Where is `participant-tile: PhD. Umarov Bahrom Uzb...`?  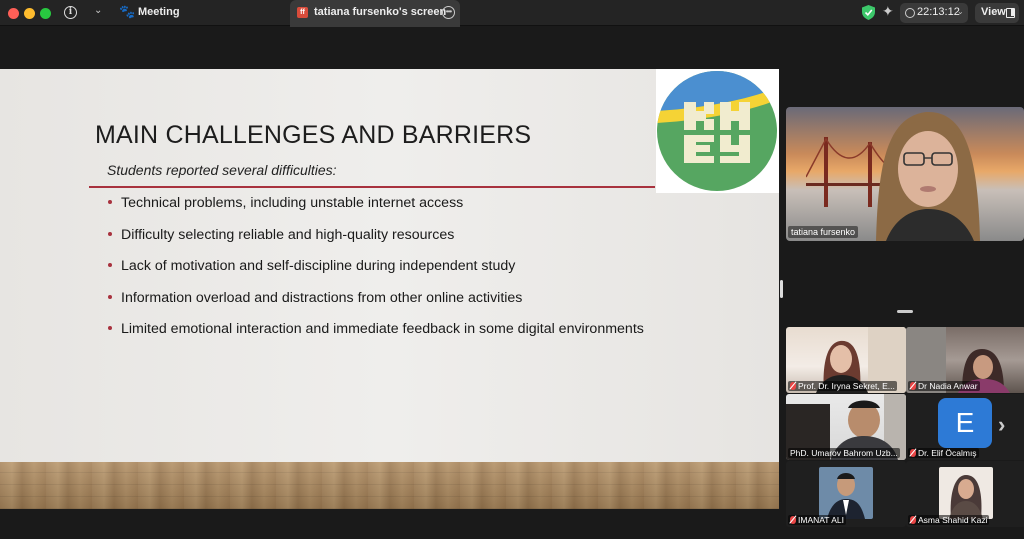 participant-tile: PhD. Umarov Bahrom Uzb... is located at coordinates (846, 427).